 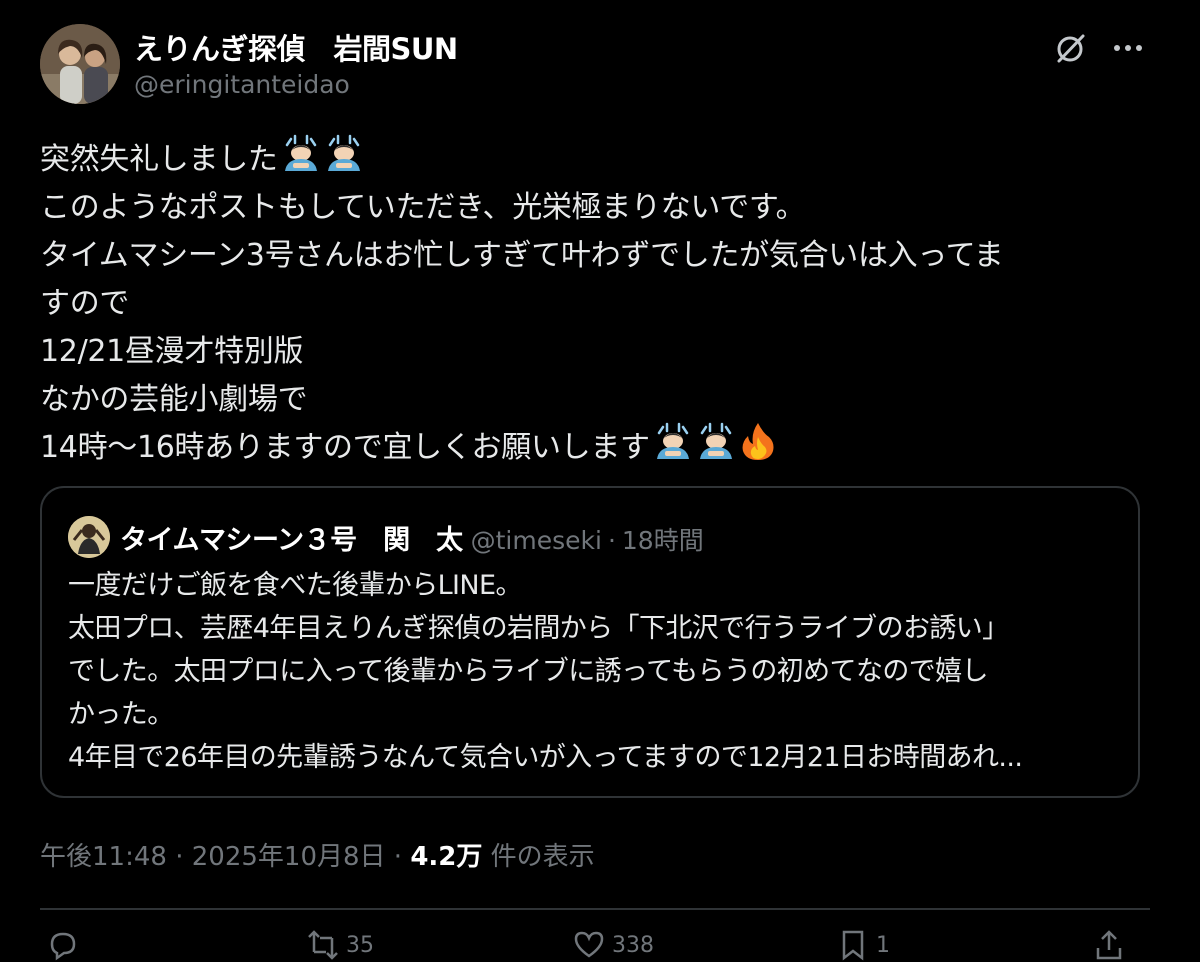 What do you see at coordinates (538, 628) in the screenshot?
I see `quoted-line: 太田プロ、芸歴4年目えりんぎ探偵の岩間から「下北沢で行うライブのお誘い」` at bounding box center [538, 628].